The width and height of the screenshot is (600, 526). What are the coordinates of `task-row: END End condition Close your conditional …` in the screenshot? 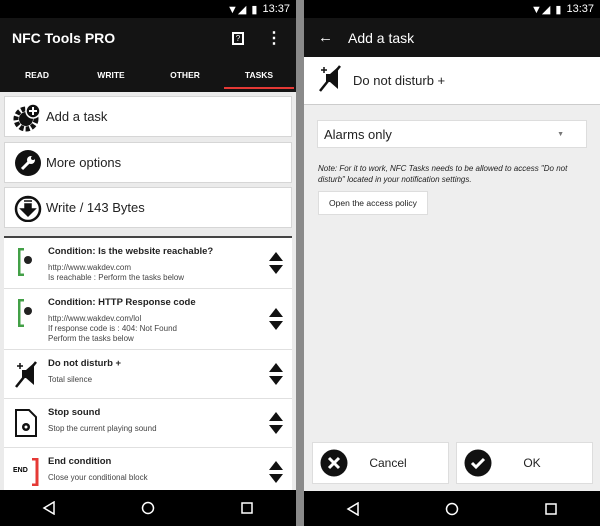 It's located at (148, 472).